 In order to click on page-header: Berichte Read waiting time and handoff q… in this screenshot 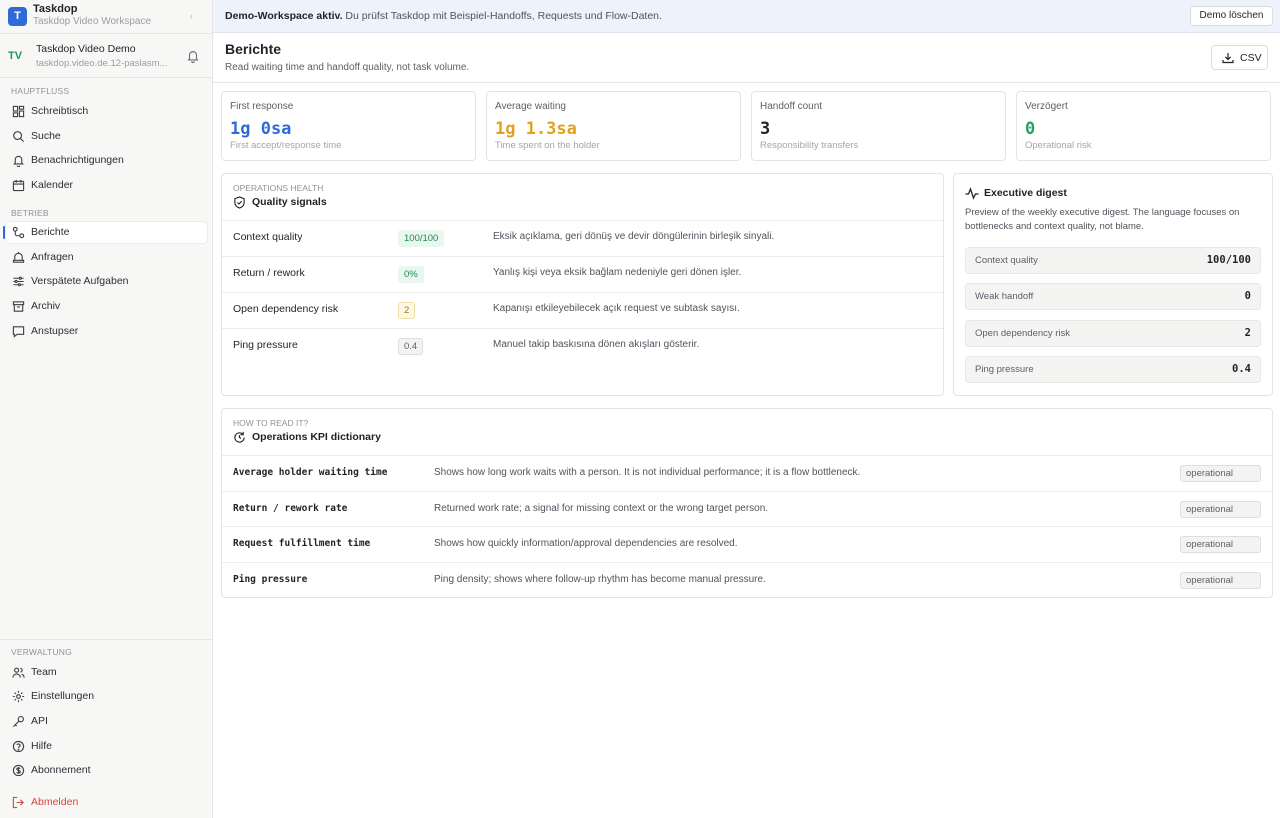, I will do `click(746, 58)`.